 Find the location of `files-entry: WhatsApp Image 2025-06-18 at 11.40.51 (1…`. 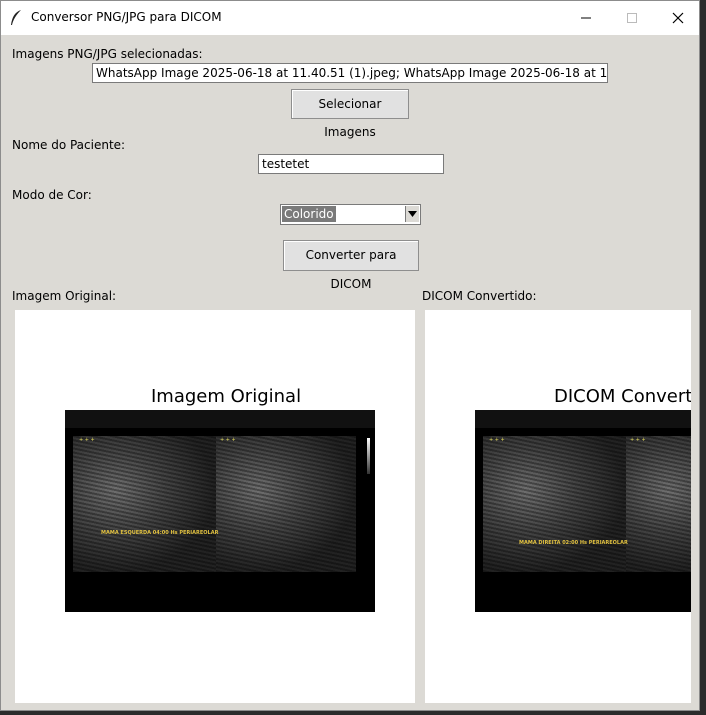

files-entry: WhatsApp Image 2025-06-18 at 11.40.51 (1… is located at coordinates (350, 73).